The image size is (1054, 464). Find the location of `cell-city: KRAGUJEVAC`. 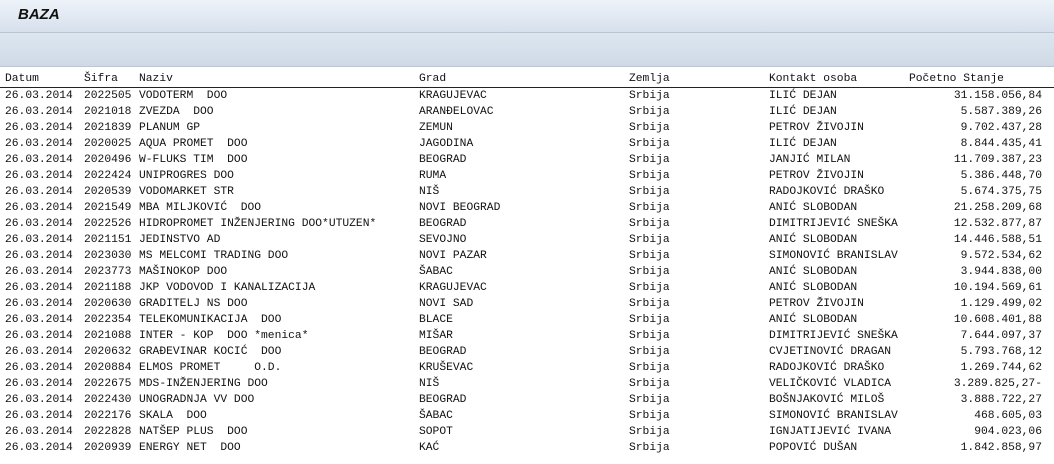

cell-city: KRAGUJEVAC is located at coordinates (453, 96).